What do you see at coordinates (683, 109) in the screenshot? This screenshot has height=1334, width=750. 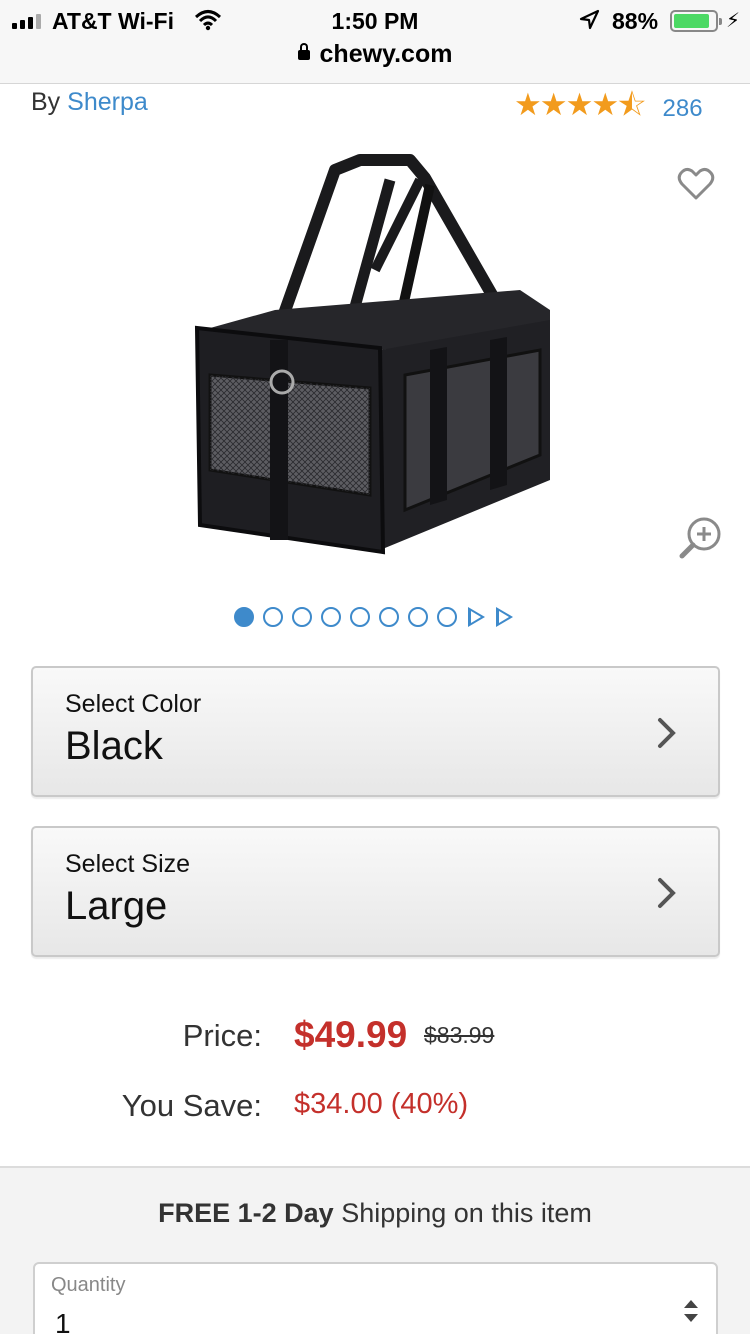 I see `review-count-link: 286` at bounding box center [683, 109].